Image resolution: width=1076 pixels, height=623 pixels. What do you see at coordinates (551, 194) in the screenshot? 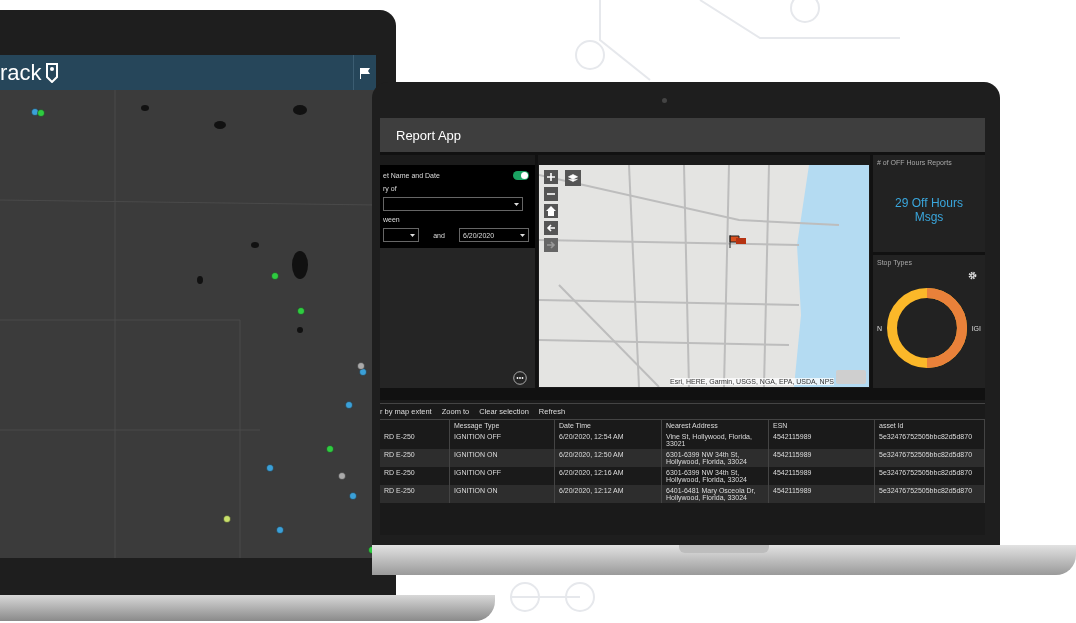
I see `zoom-out-icon` at bounding box center [551, 194].